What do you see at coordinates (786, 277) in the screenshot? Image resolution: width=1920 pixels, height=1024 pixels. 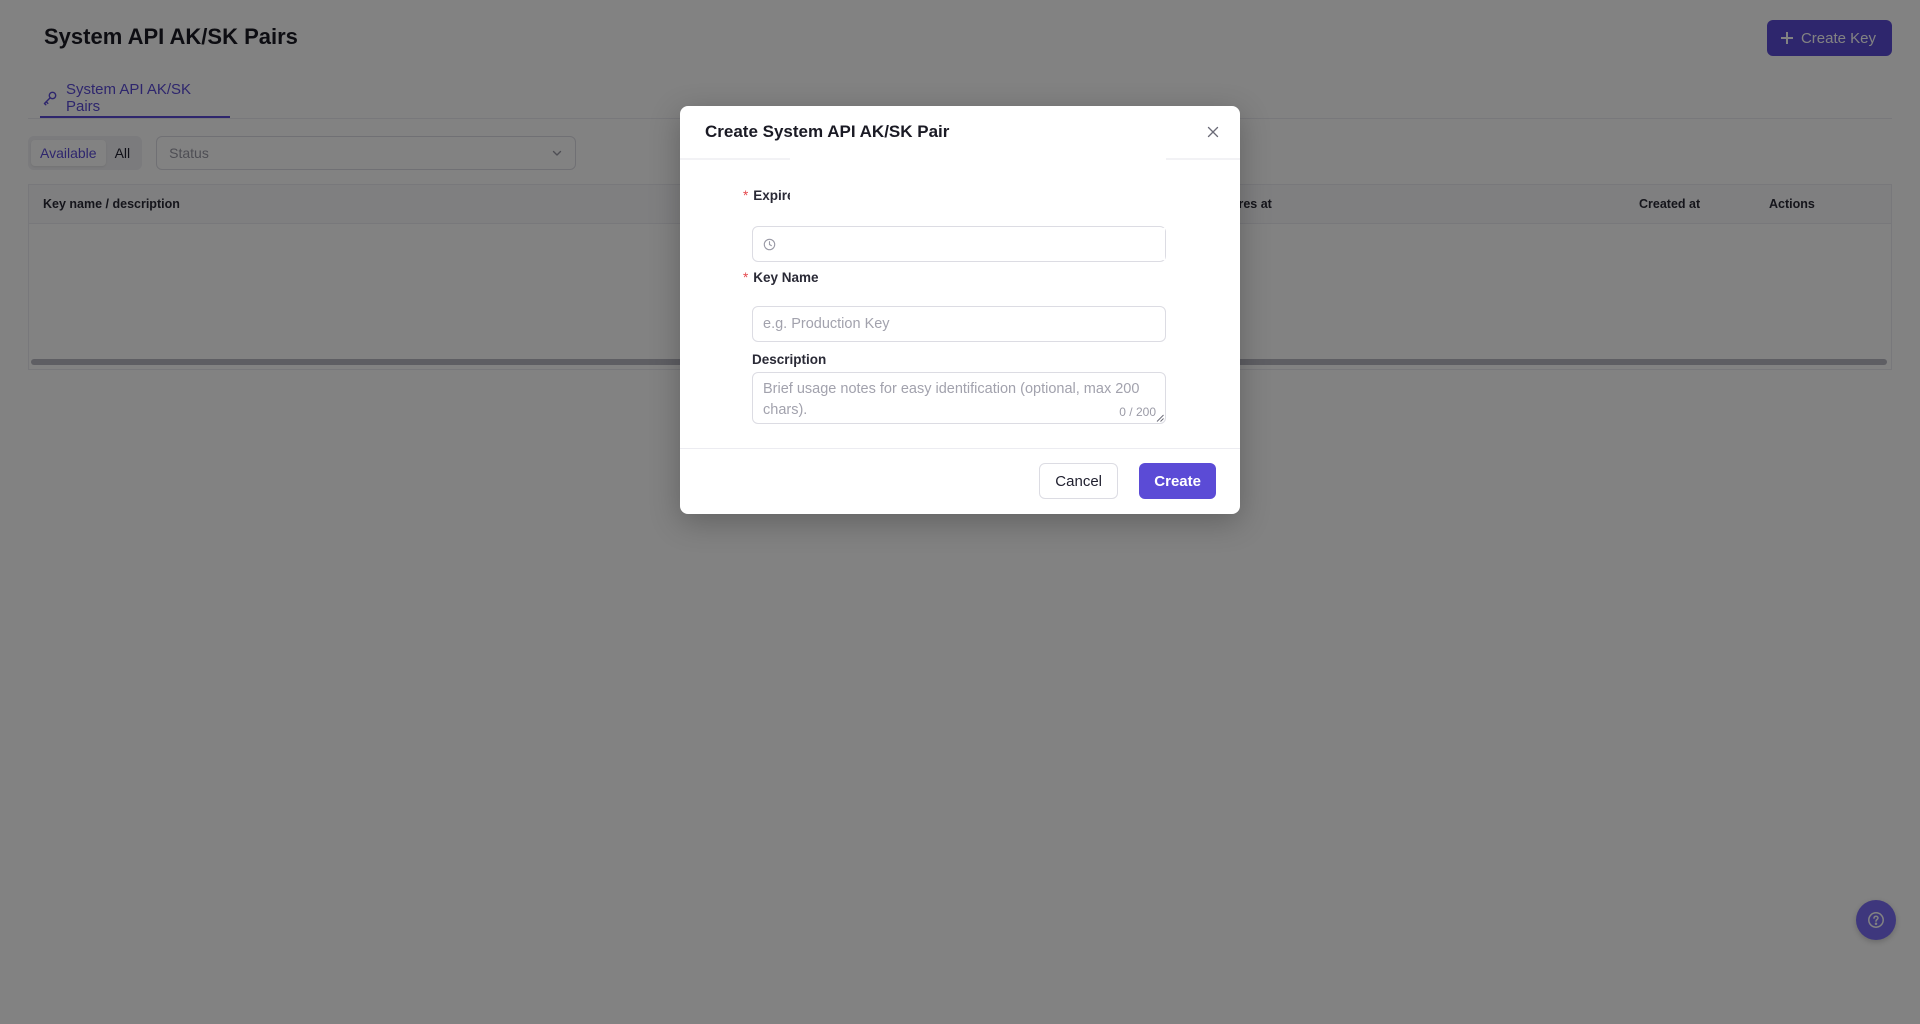 I see `key-name-label-text: Key Name` at bounding box center [786, 277].